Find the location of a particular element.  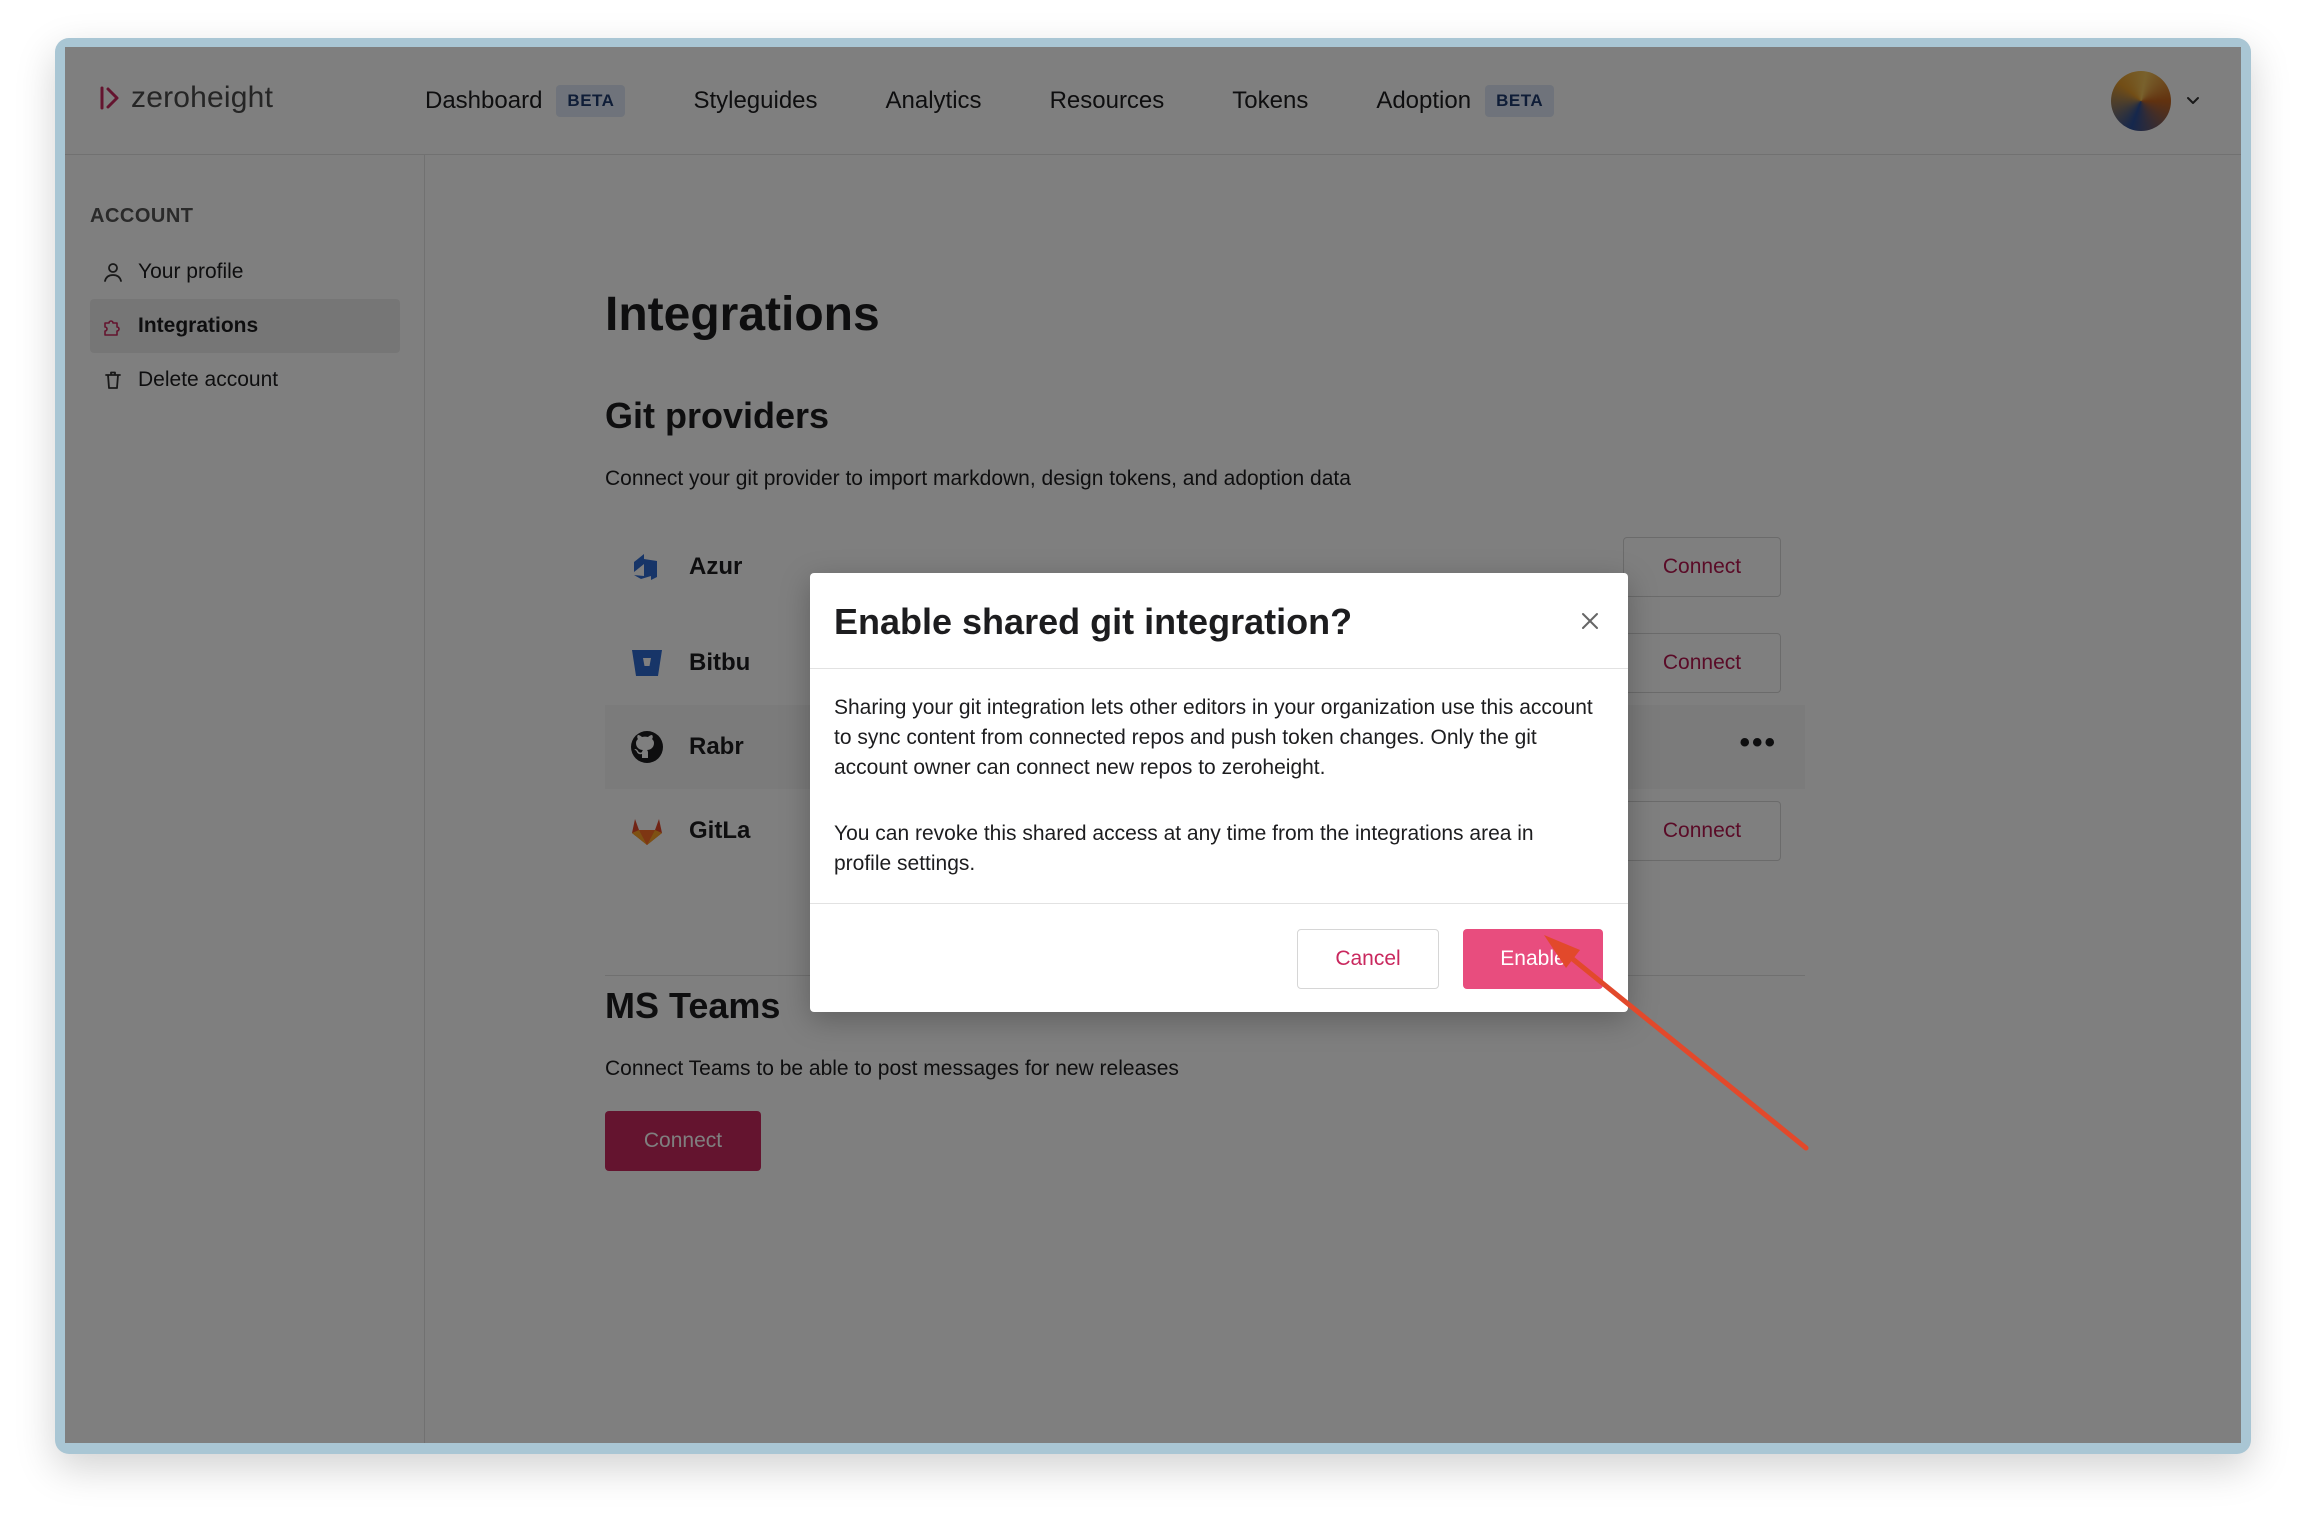

close-icon is located at coordinates (1590, 621).